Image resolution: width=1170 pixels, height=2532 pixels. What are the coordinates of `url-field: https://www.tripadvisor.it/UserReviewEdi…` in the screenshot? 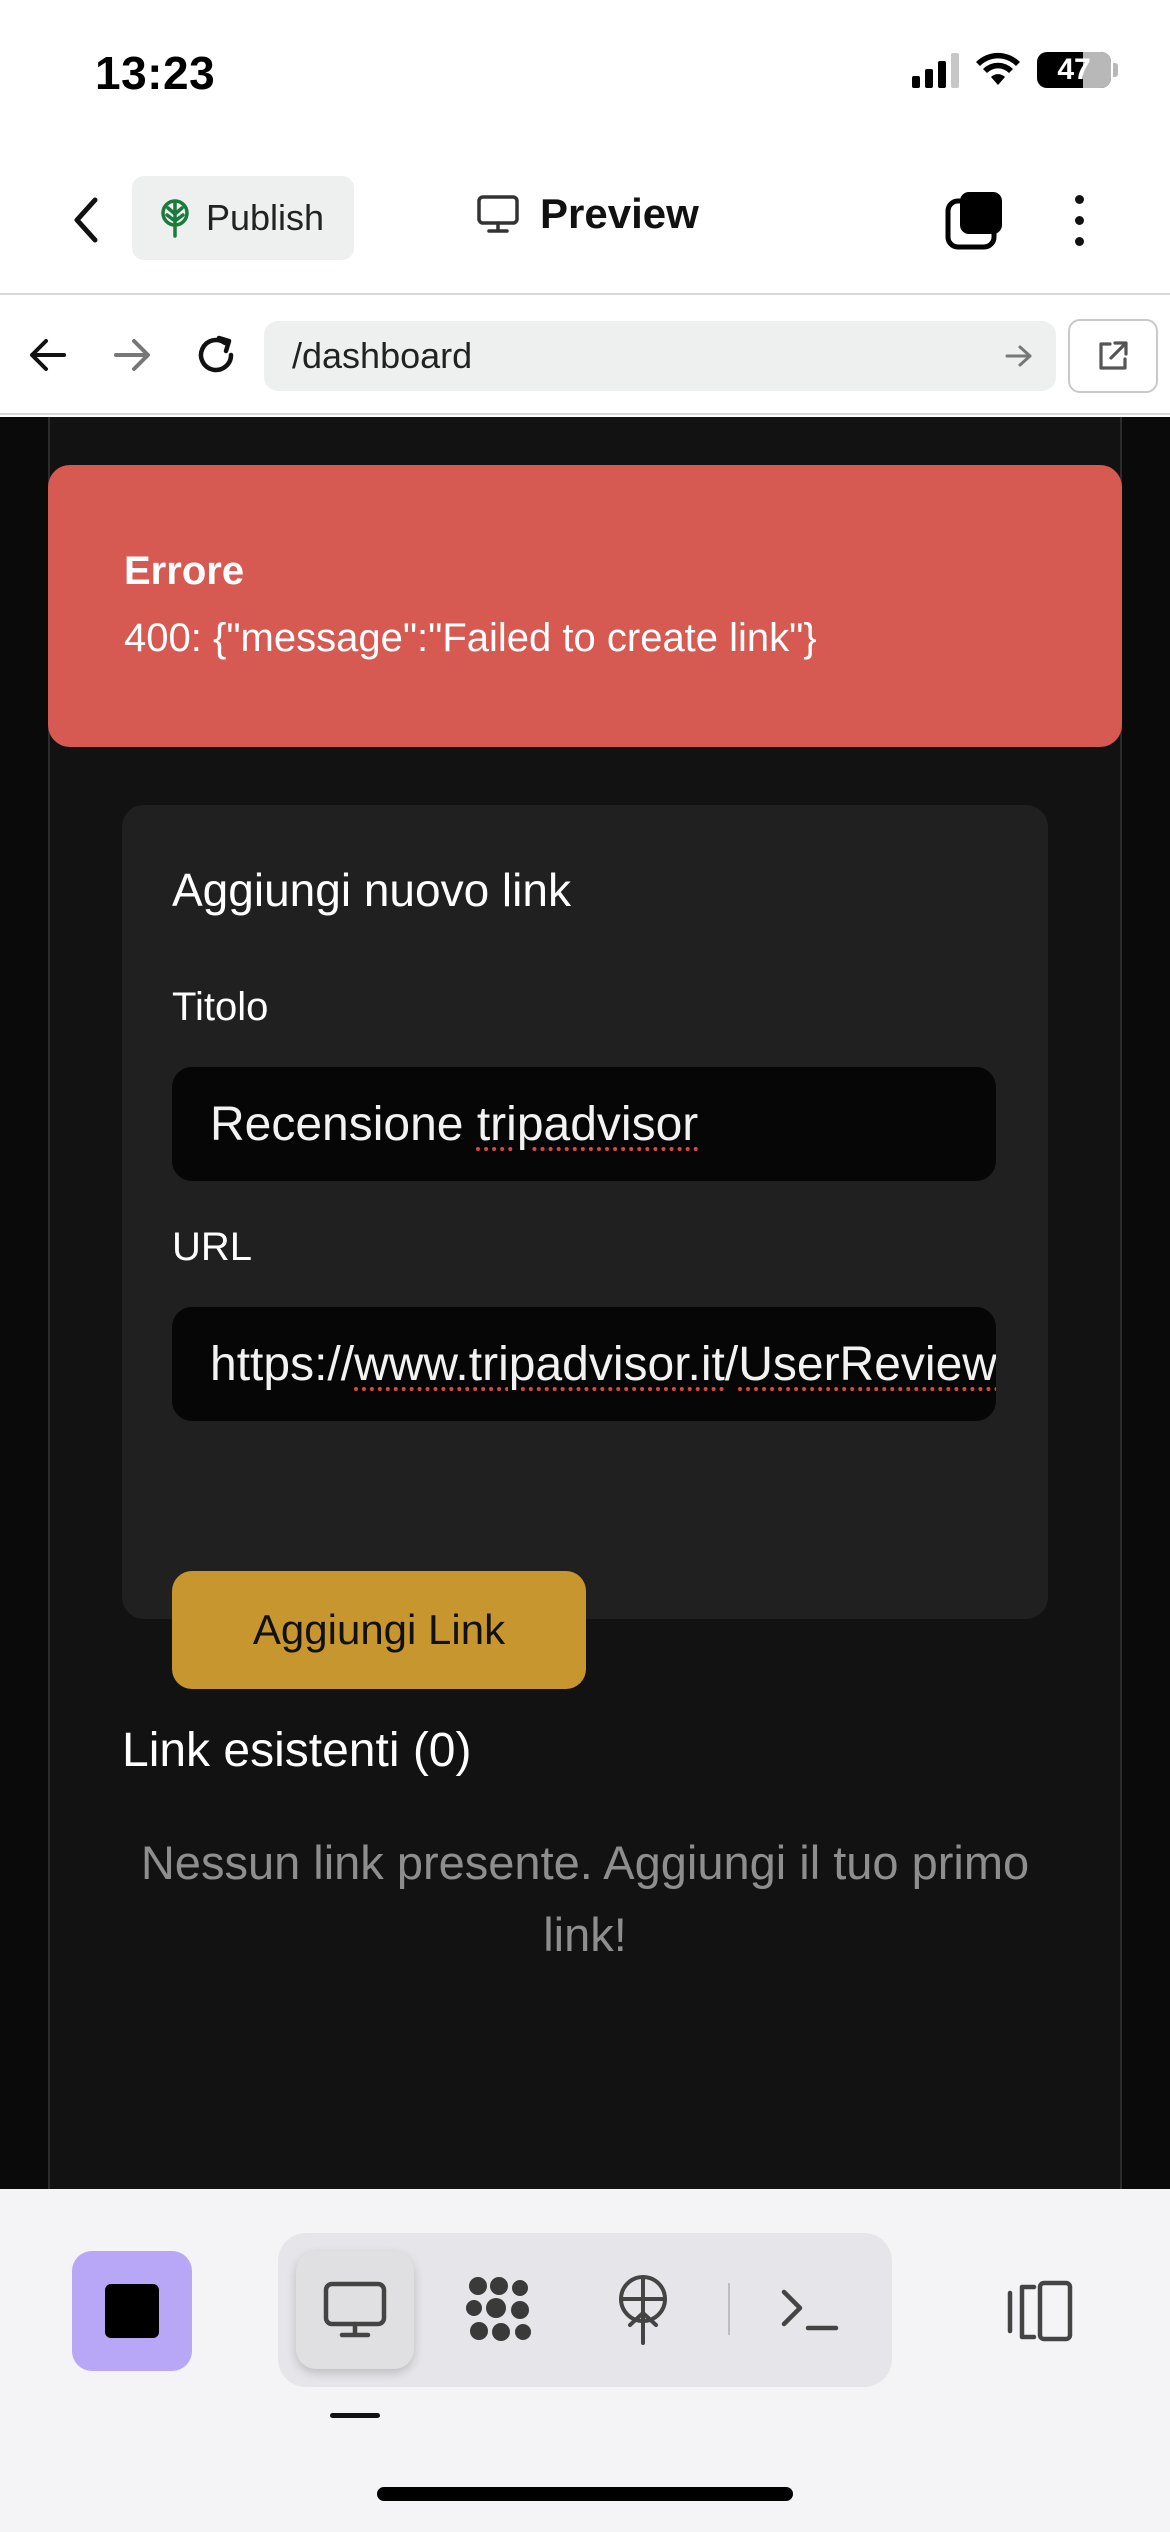 It's located at (584, 1364).